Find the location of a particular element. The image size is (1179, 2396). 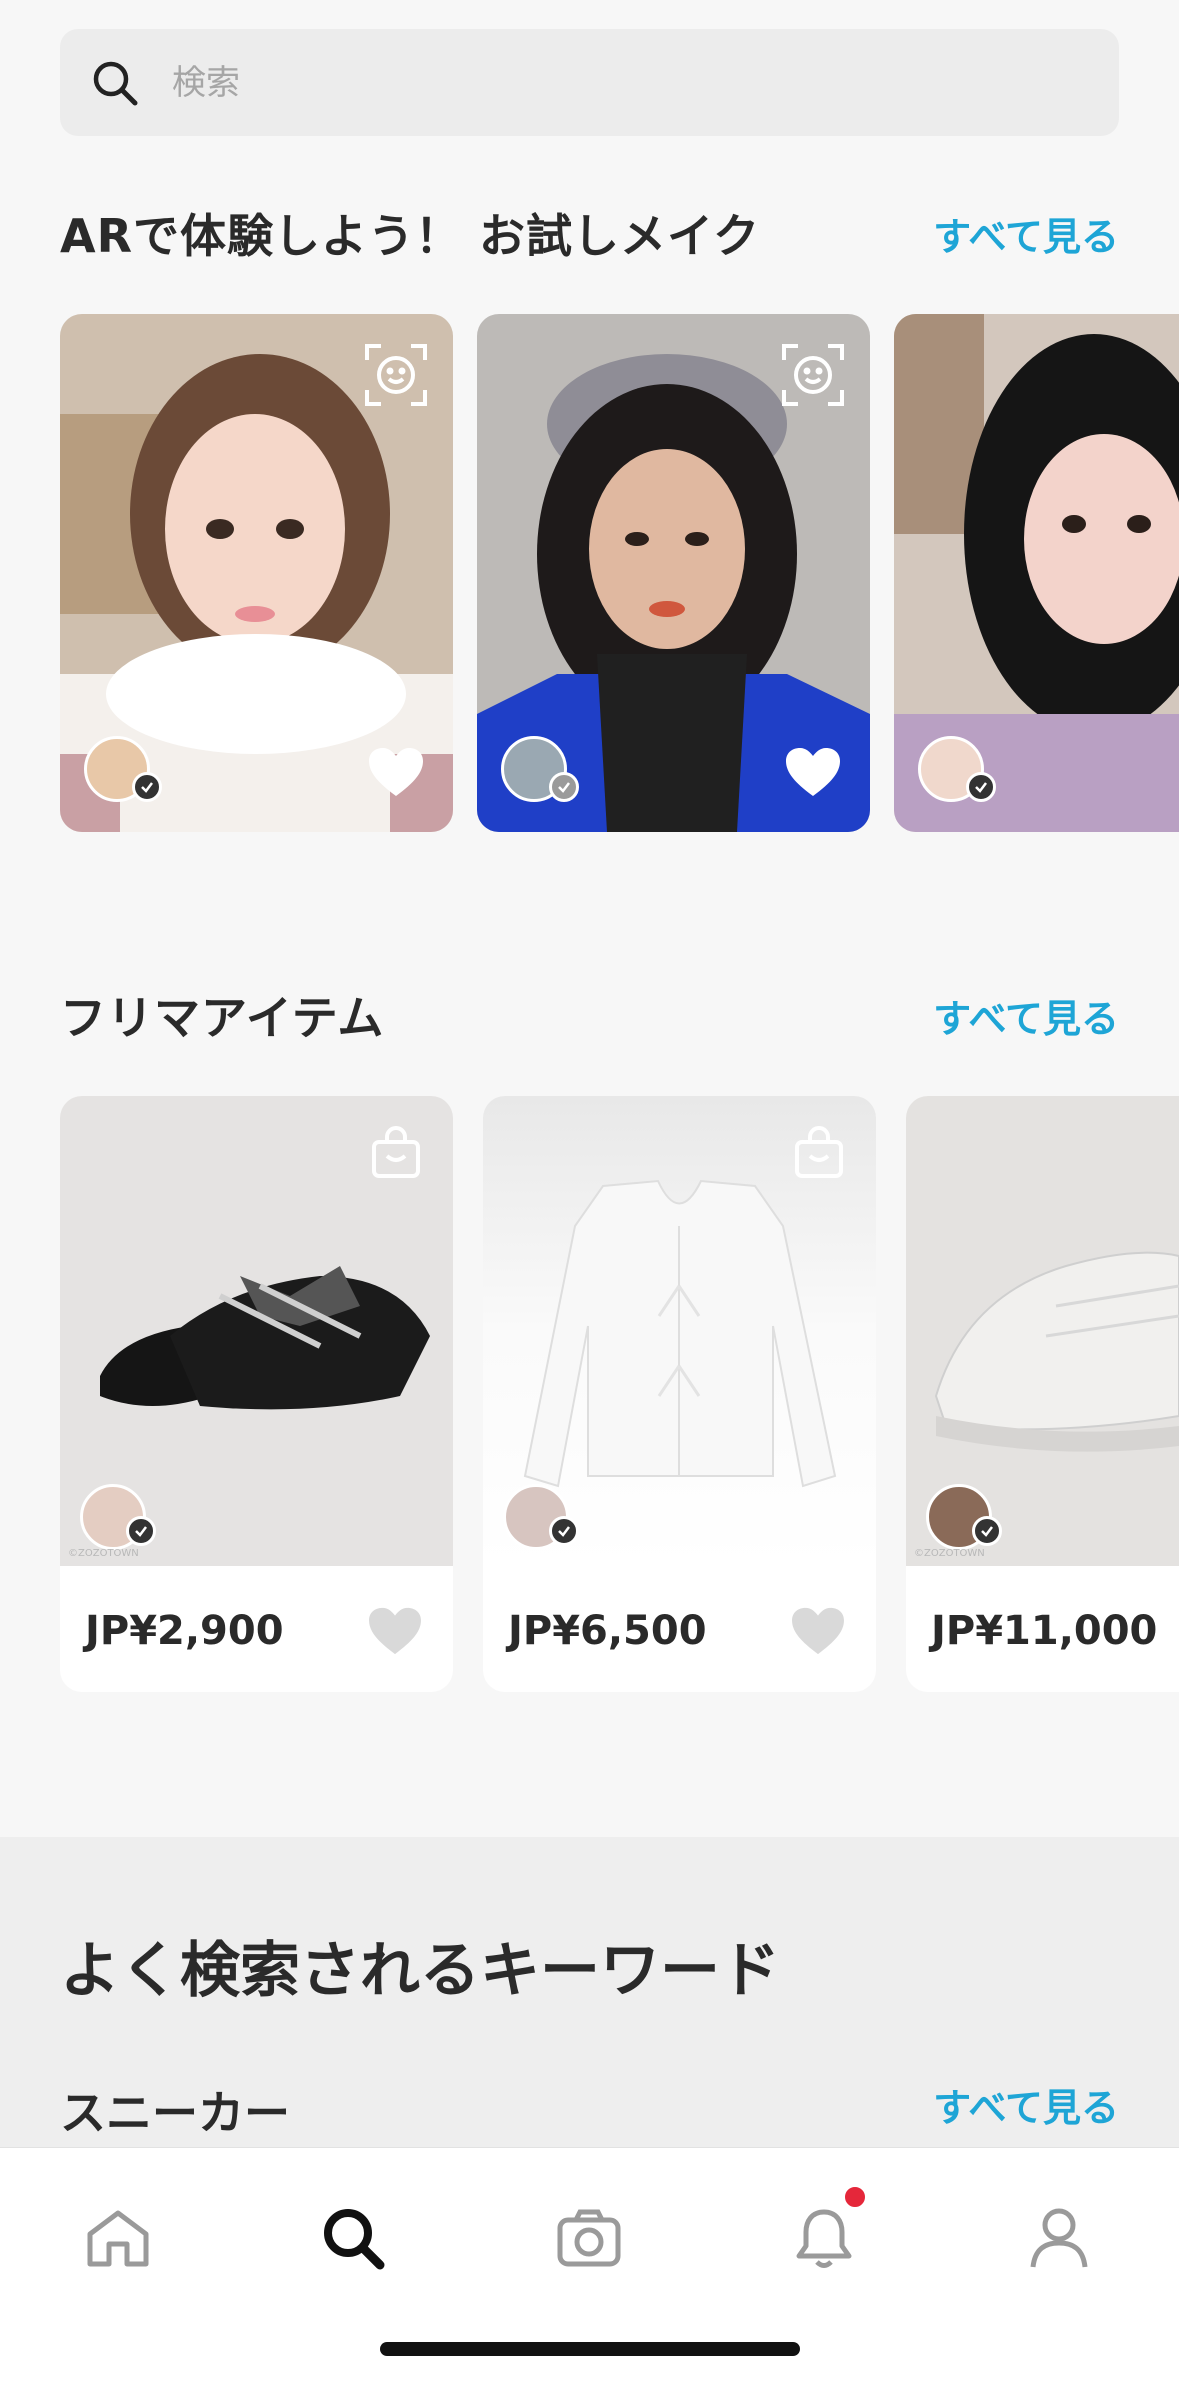

search-bar is located at coordinates (589, 82).